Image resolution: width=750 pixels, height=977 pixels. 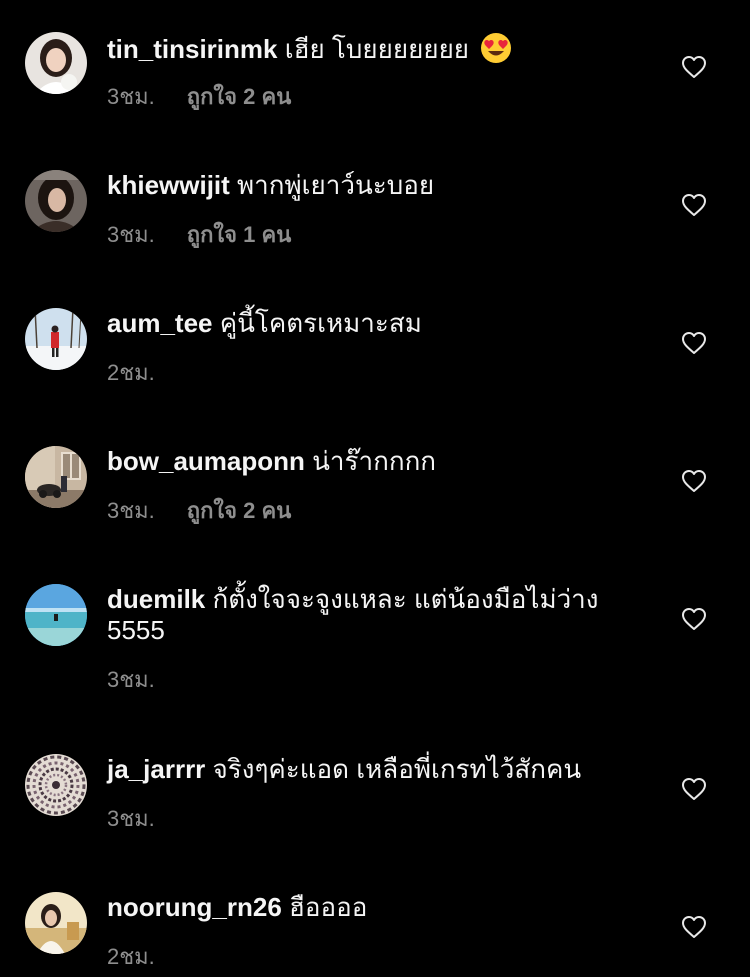 I want to click on comment-username: ja_jarrrr, so click(x=156, y=769).